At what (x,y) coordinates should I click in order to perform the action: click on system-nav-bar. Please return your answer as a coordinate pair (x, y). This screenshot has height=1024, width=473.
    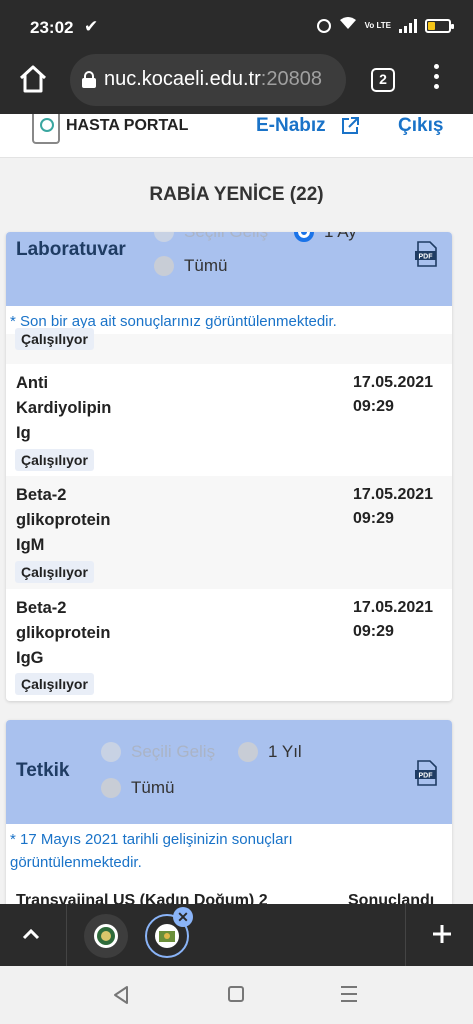
    Looking at the image, I should click on (236, 995).